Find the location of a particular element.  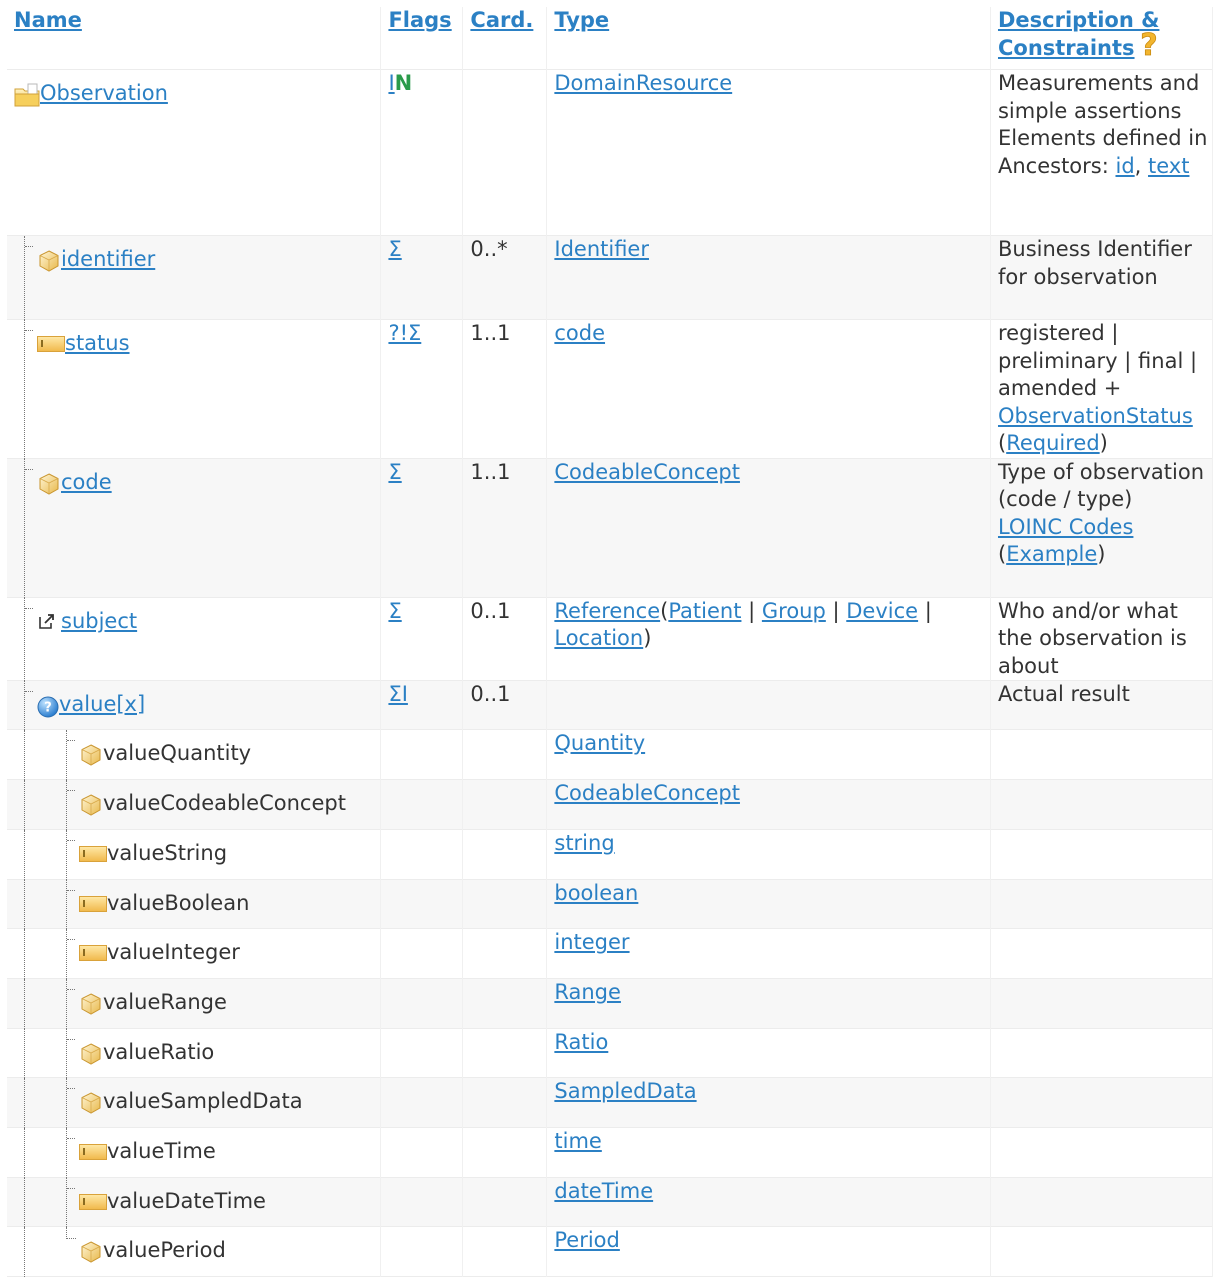

reference-target-link: Group is located at coordinates (794, 611).